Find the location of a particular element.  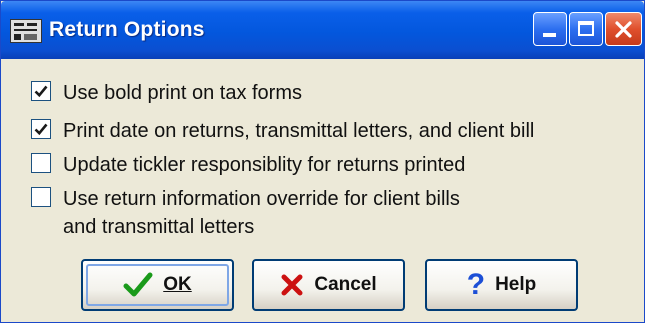

ok-button-label: OK is located at coordinates (177, 284).